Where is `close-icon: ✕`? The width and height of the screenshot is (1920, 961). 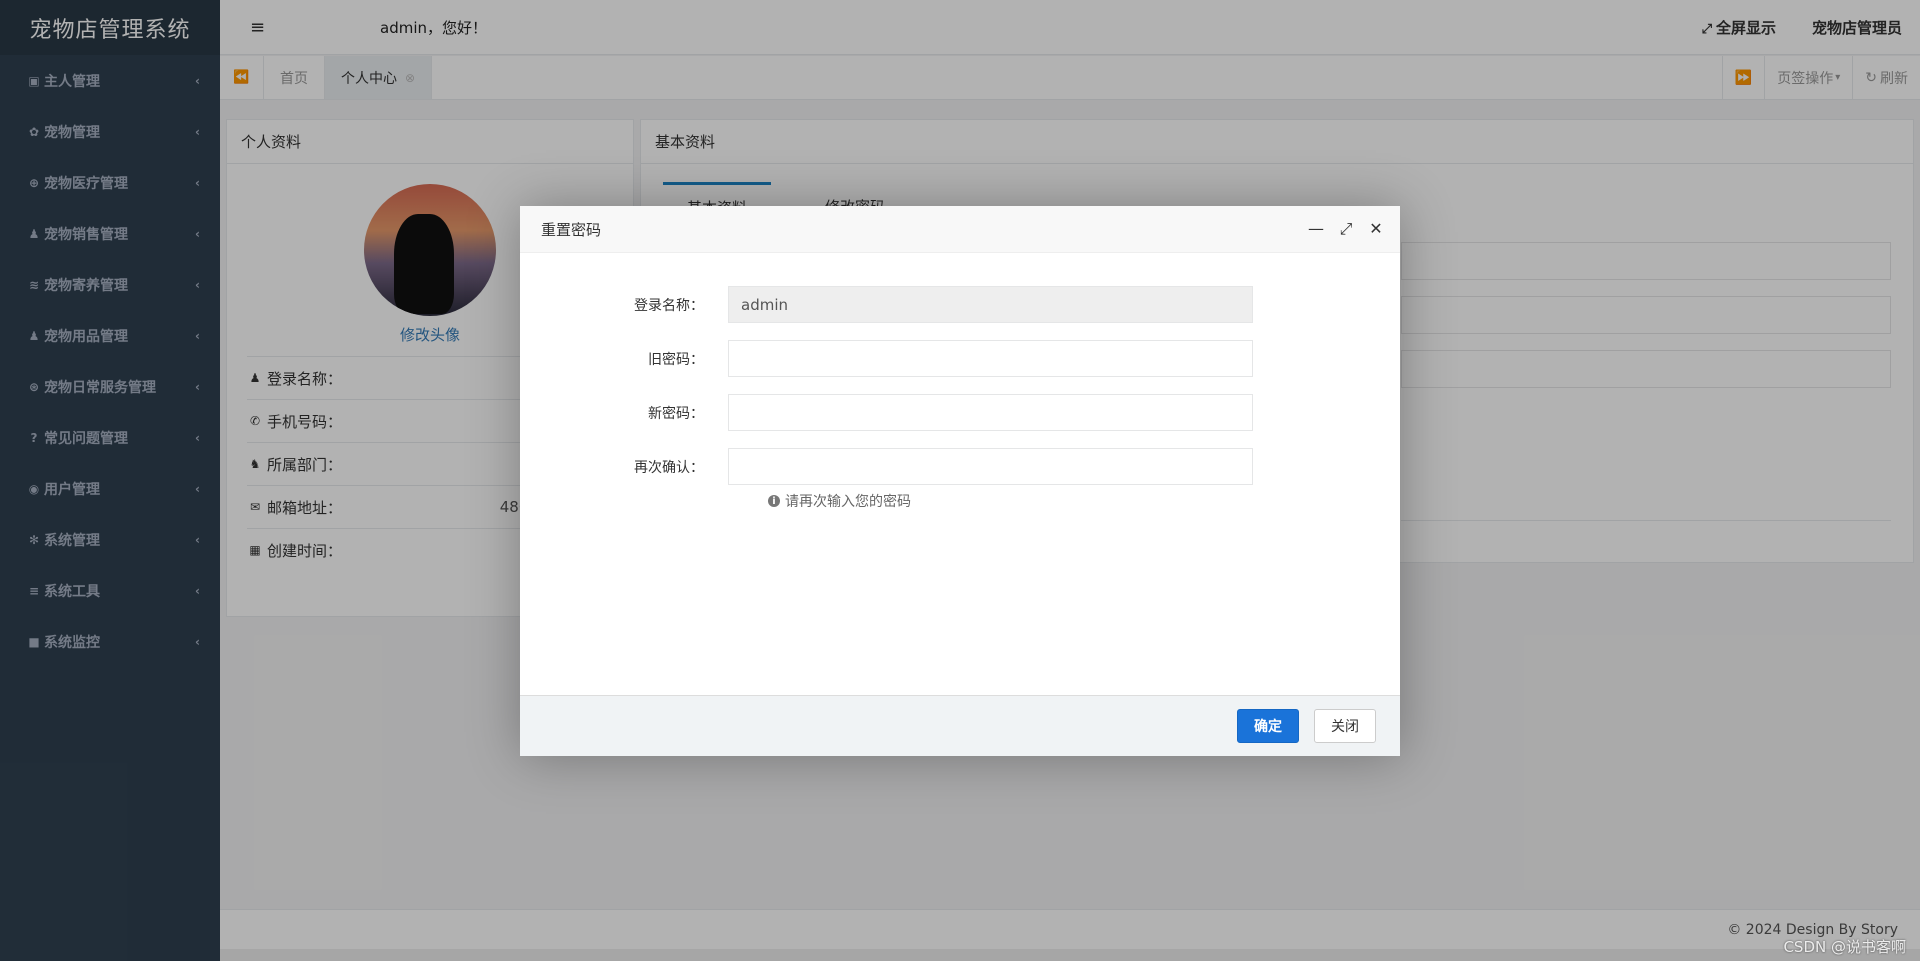 close-icon: ✕ is located at coordinates (1376, 229).